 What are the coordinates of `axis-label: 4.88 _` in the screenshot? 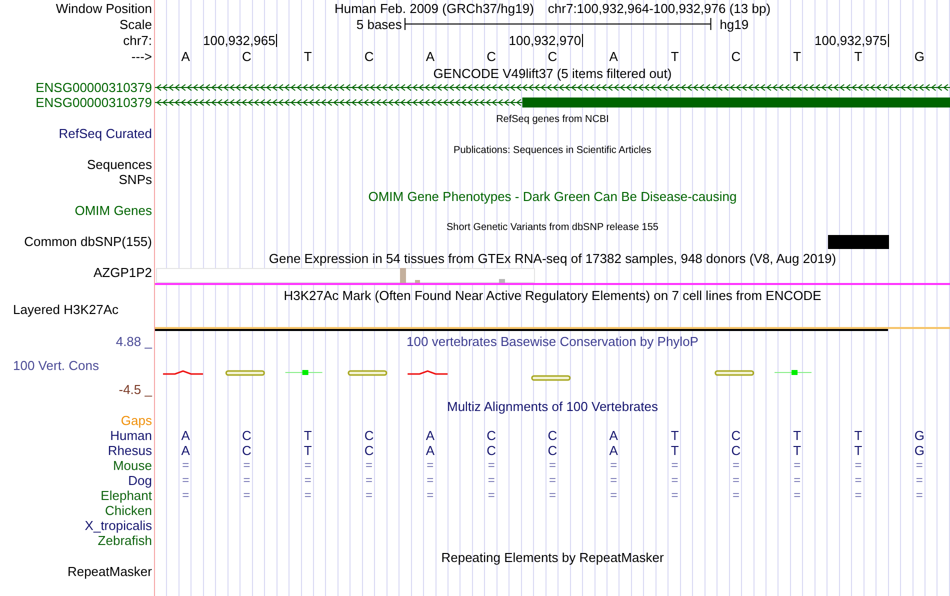 It's located at (134, 341).